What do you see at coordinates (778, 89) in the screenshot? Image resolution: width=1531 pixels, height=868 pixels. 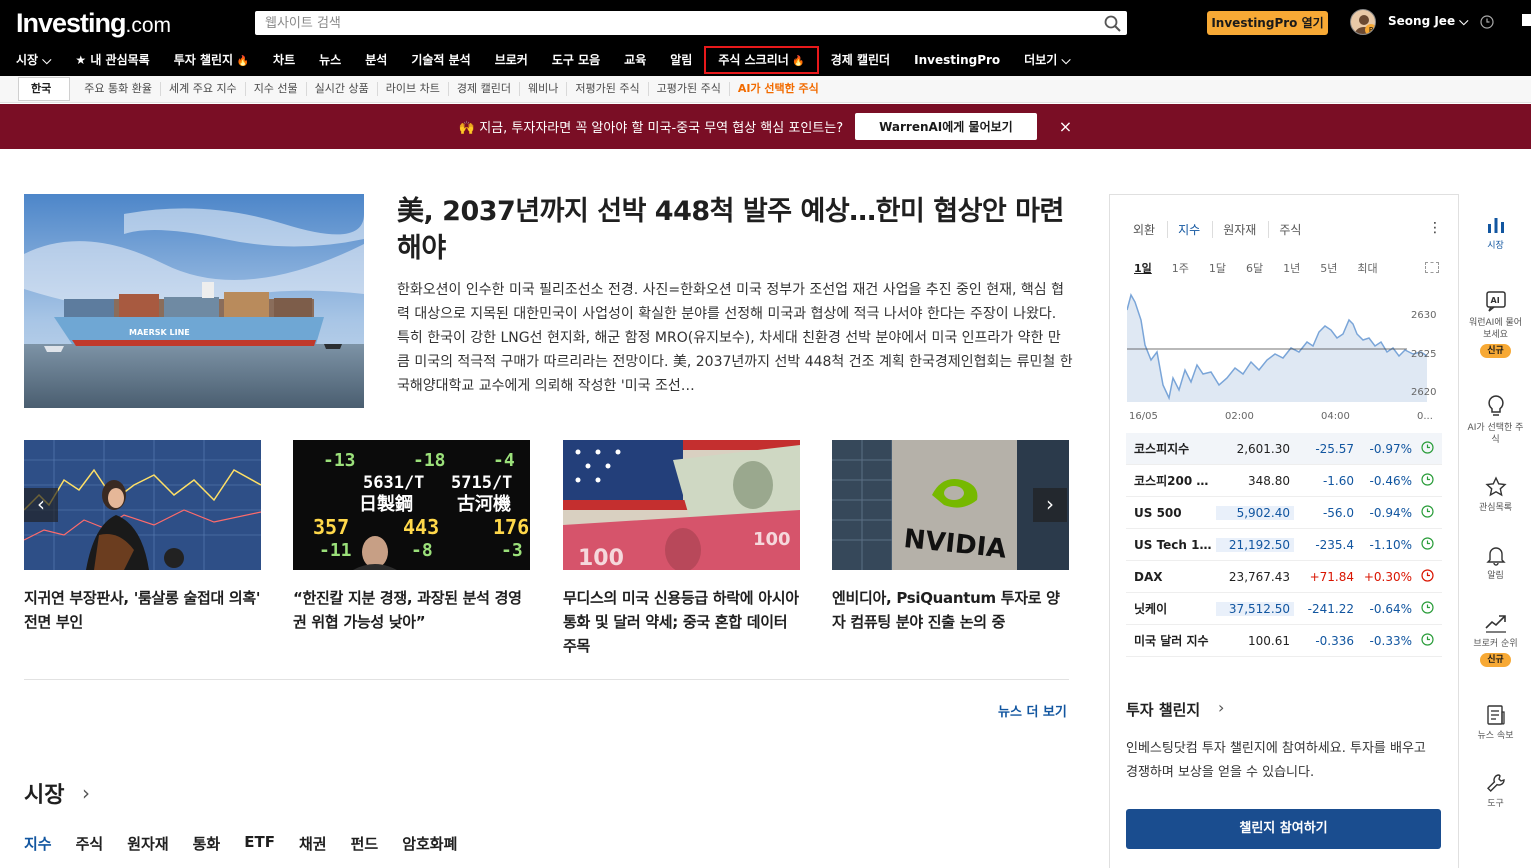 I see `subnav-item-10: AI가 선택한 주식` at bounding box center [778, 89].